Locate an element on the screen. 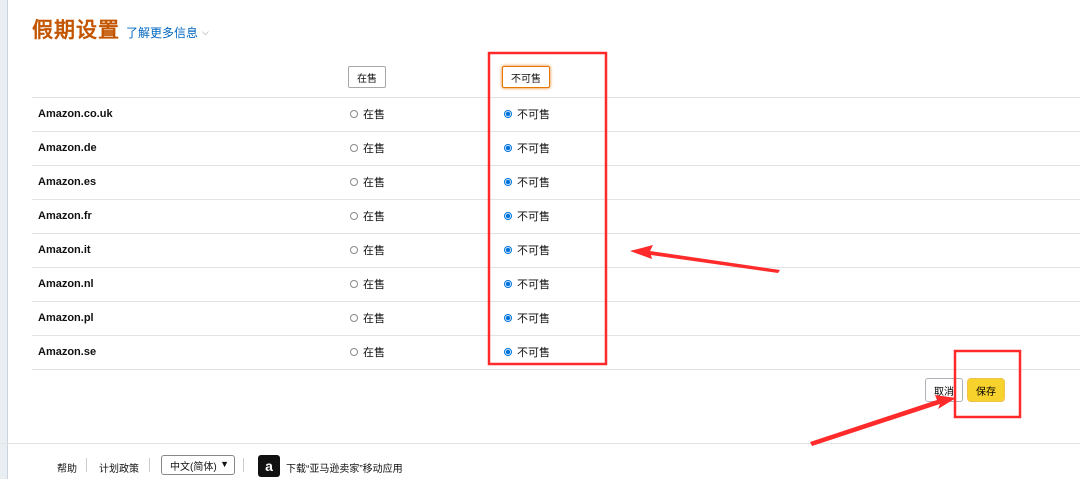 The height and width of the screenshot is (480, 1080). learn-more-label: 了解更多信息 is located at coordinates (162, 33).